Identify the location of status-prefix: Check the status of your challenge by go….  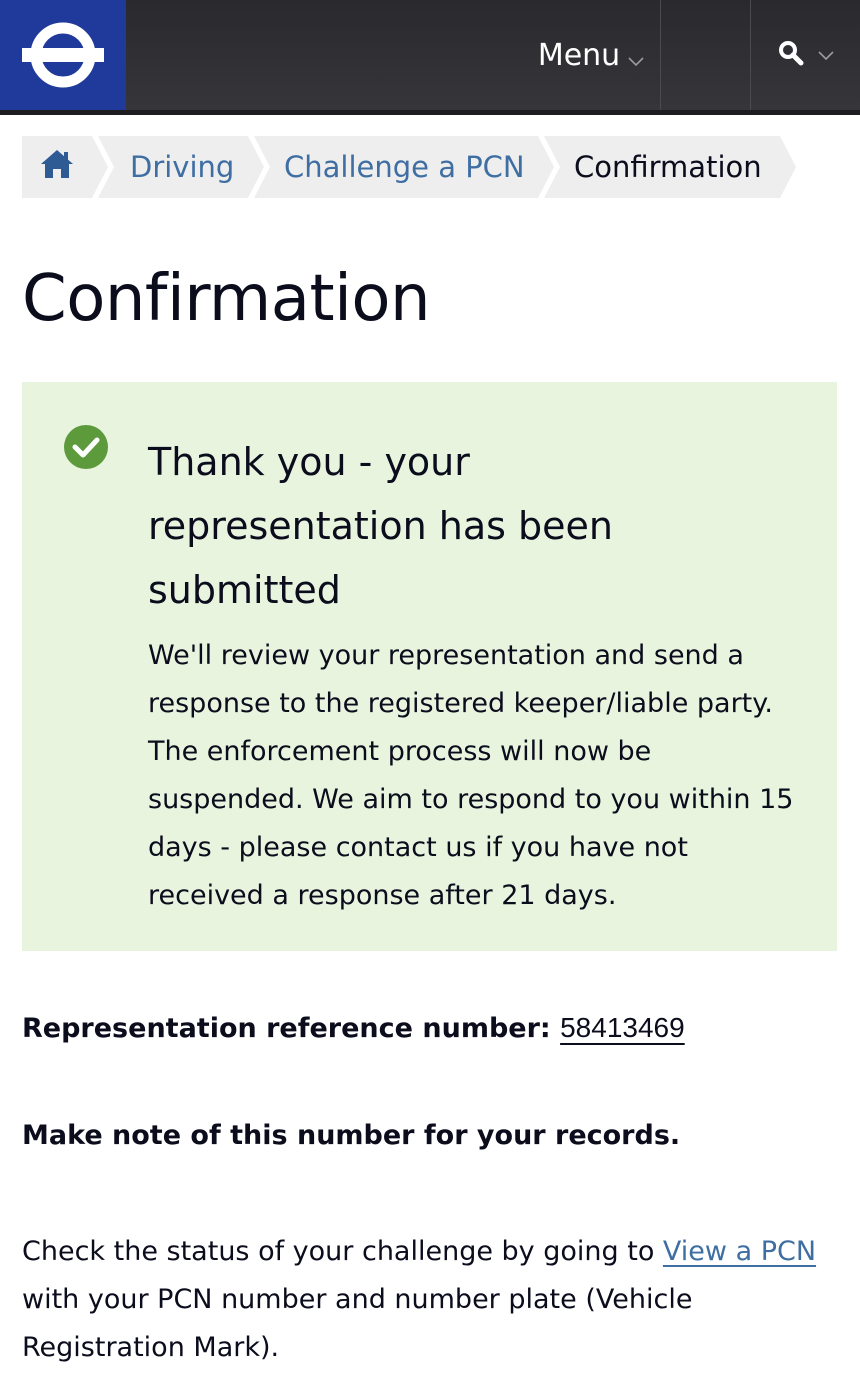
(342, 1251).